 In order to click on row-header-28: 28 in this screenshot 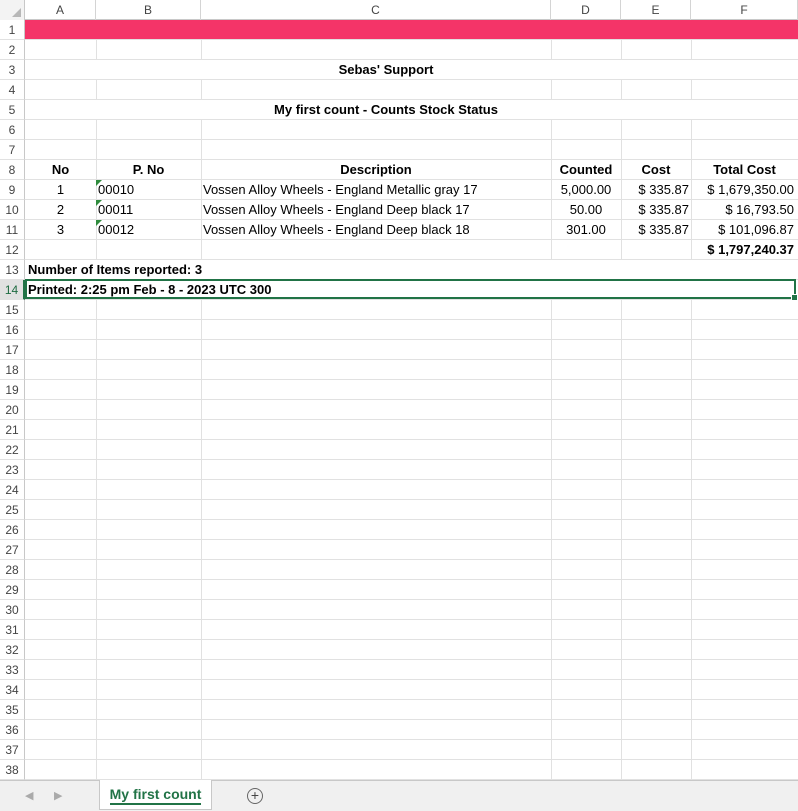, I will do `click(12, 570)`.